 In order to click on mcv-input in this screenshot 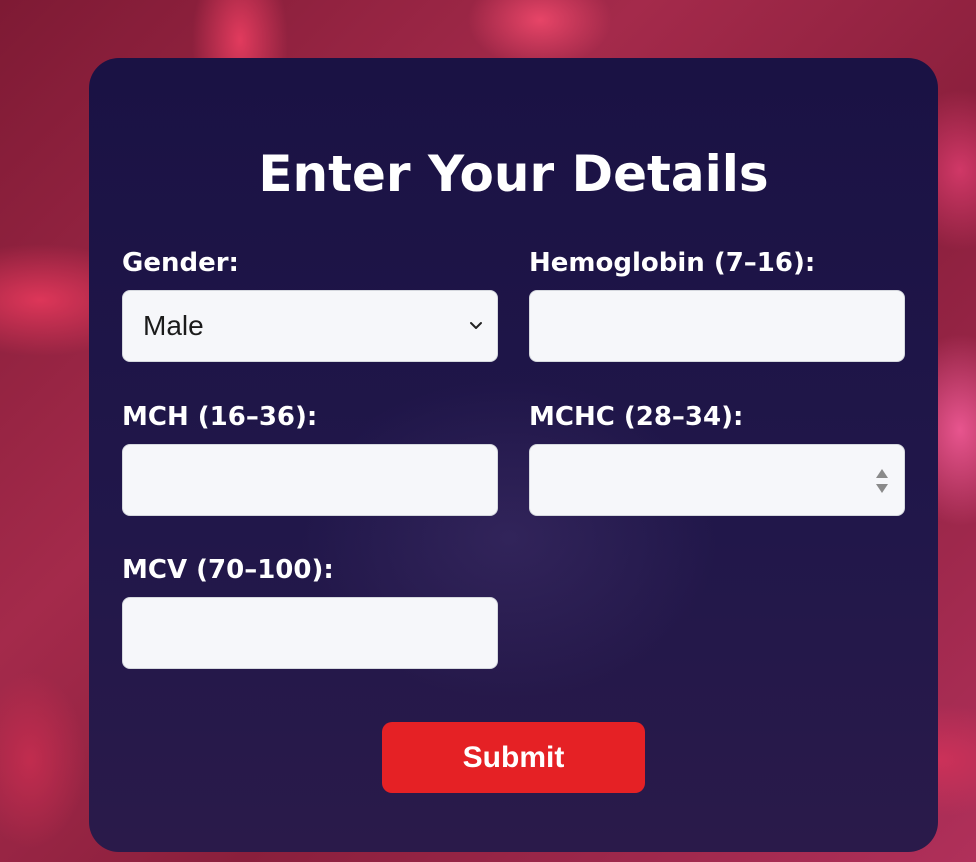, I will do `click(310, 633)`.